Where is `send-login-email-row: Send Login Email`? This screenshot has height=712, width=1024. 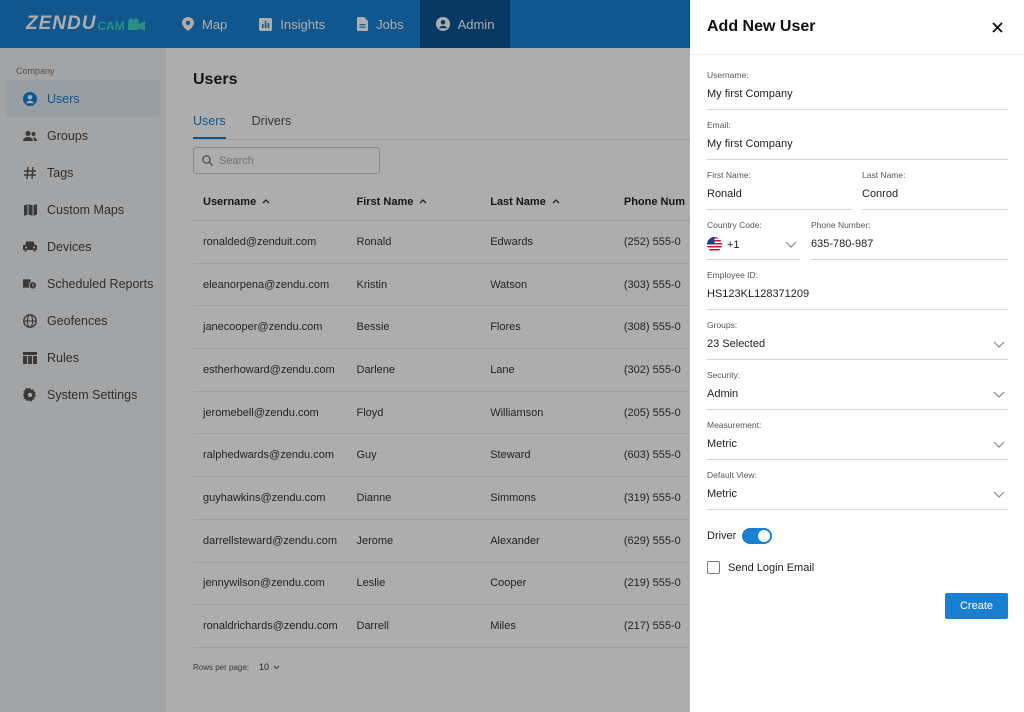 send-login-email-row: Send Login Email is located at coordinates (760, 567).